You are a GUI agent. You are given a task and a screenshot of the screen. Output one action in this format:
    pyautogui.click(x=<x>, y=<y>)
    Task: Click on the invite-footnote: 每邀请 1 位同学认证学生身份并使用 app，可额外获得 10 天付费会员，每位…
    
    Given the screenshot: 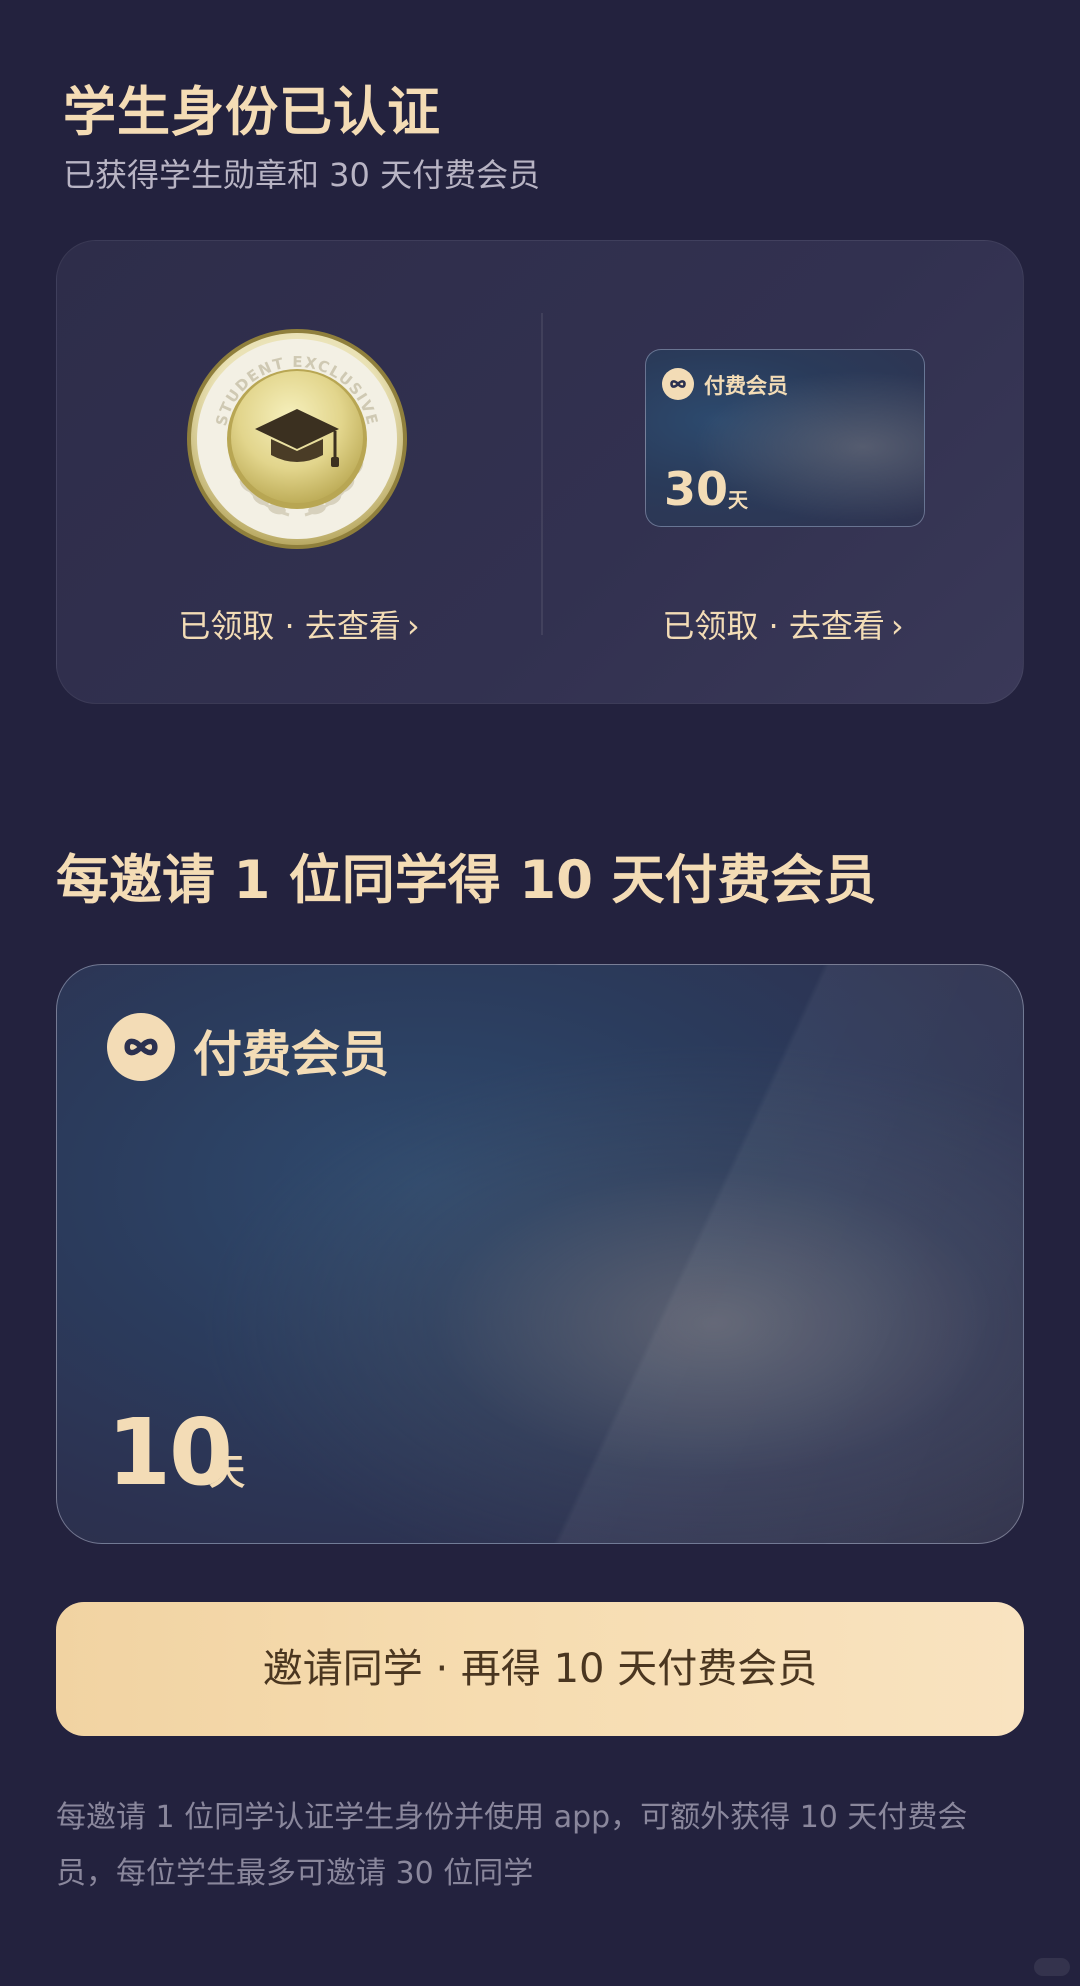 What is the action you would take?
    pyautogui.click(x=512, y=1845)
    